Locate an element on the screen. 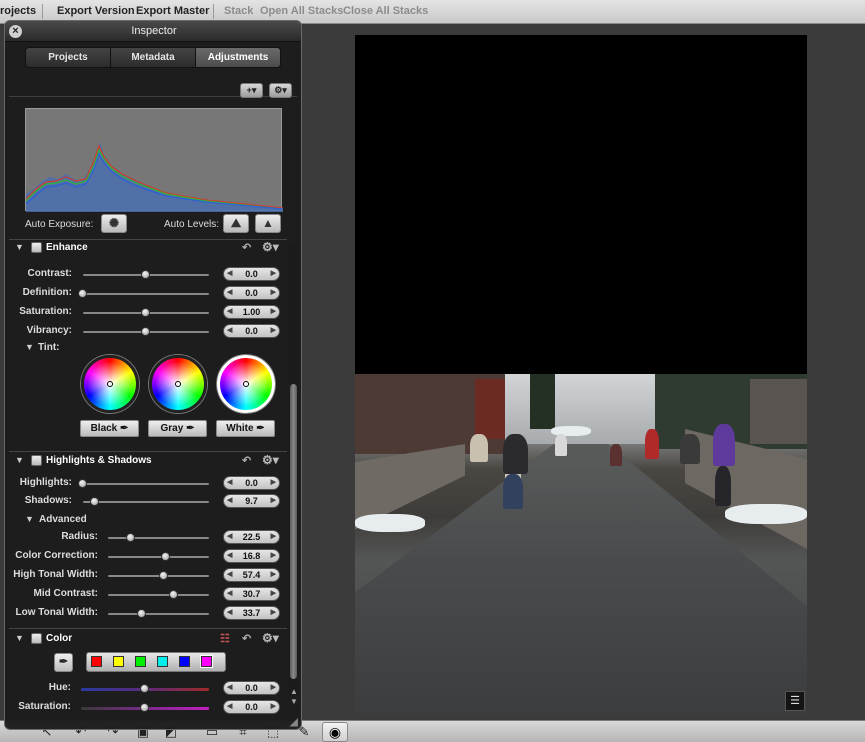 The height and width of the screenshot is (742, 865). color-eyedropper-button: ✒ is located at coordinates (63, 662).